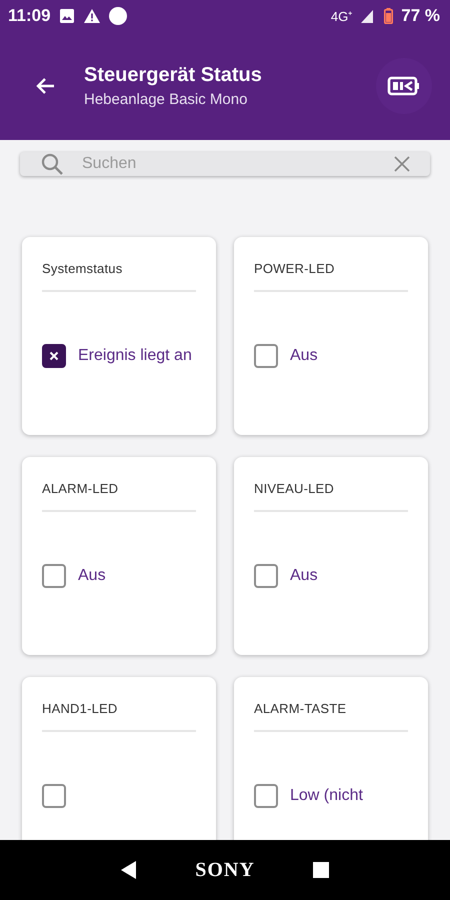  I want to click on screen-subtitle: Hebeanlage Basic Mono, so click(166, 99).